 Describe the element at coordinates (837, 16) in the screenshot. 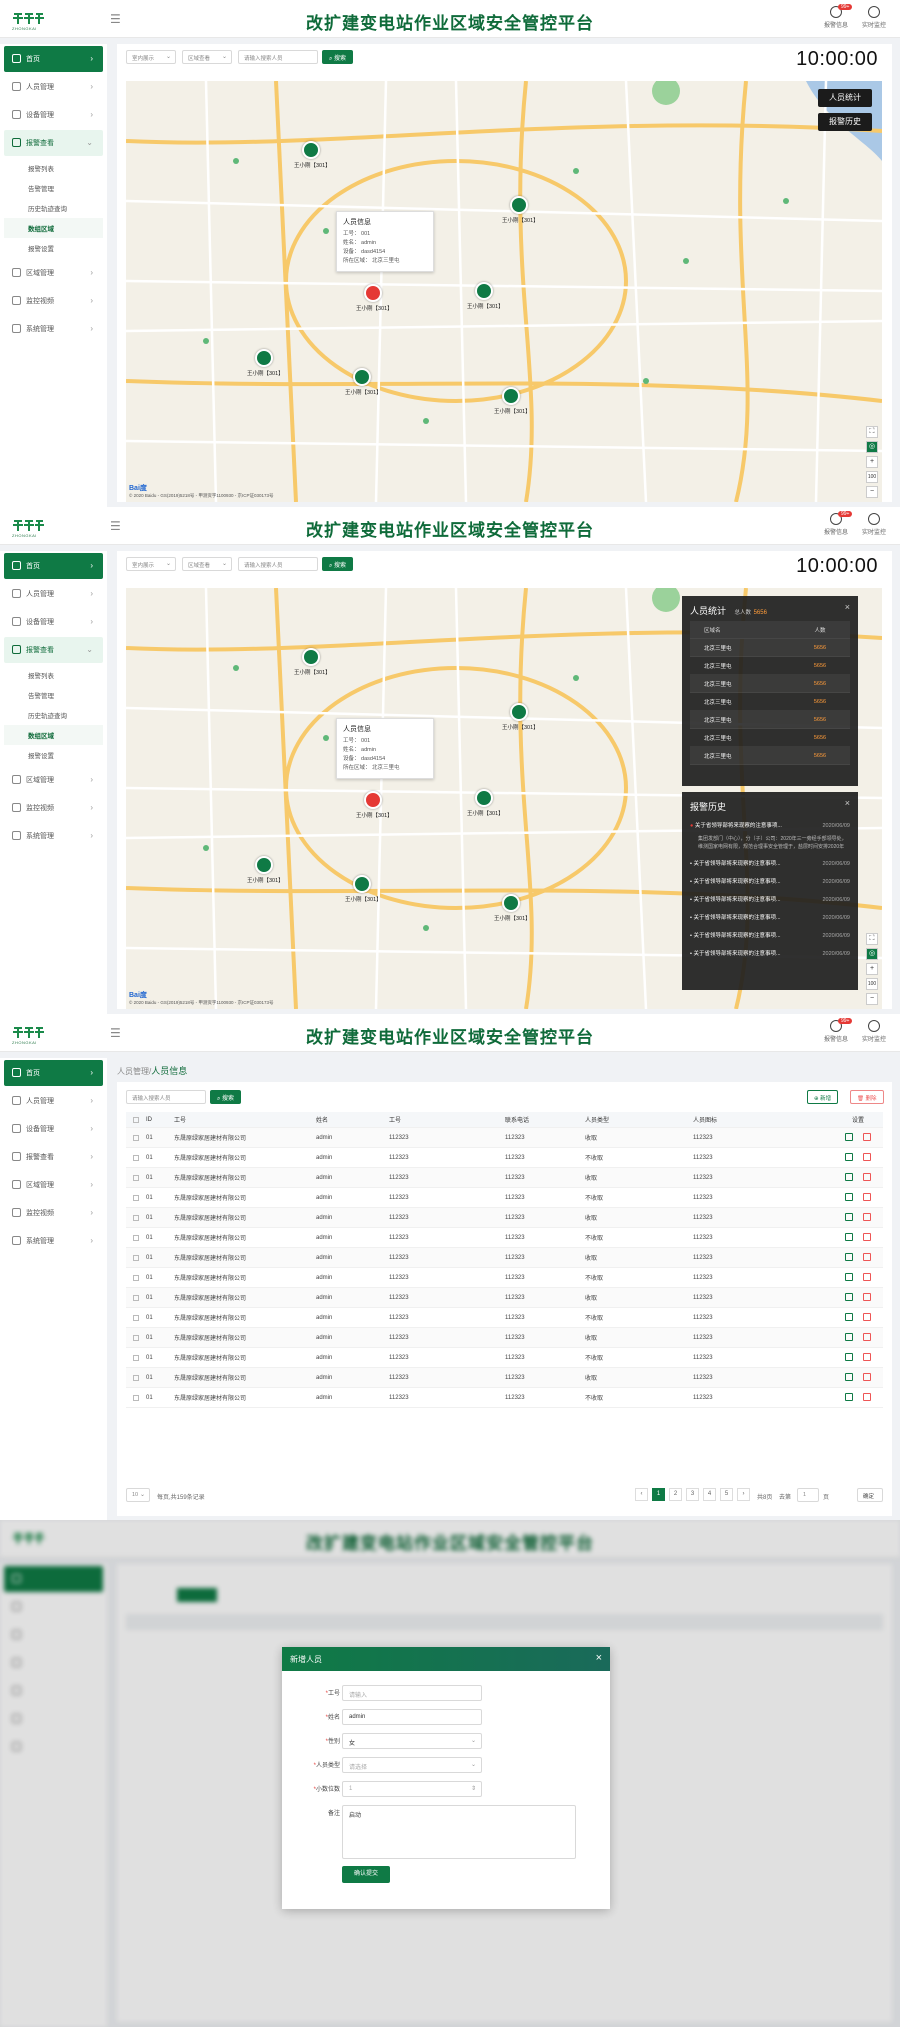

I see `alarm-info-button: 99+ 报警信息` at that location.